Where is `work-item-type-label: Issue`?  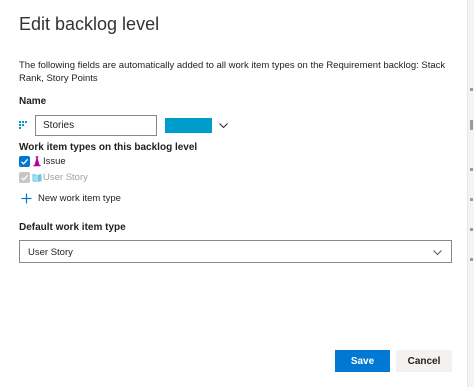 work-item-type-label: Issue is located at coordinates (54, 161).